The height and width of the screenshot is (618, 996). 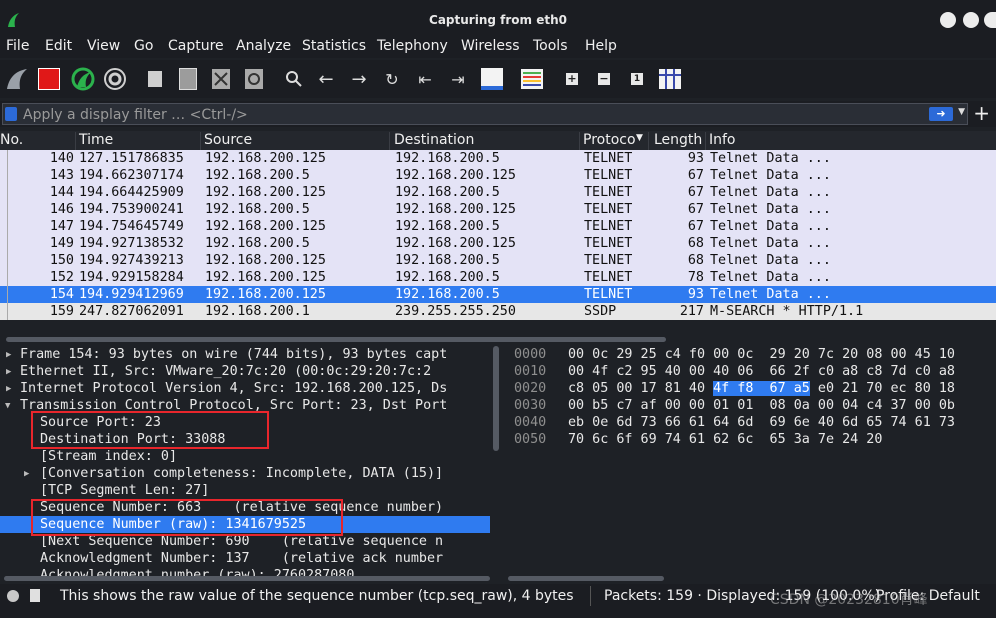 What do you see at coordinates (326, 79) in the screenshot?
I see `go-back-icon: ←` at bounding box center [326, 79].